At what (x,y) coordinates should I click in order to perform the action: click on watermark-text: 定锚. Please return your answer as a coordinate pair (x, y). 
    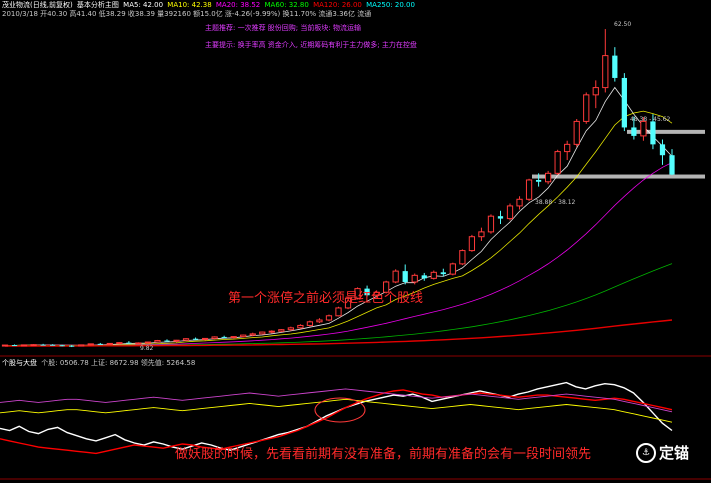
    Looking at the image, I should click on (673, 452).